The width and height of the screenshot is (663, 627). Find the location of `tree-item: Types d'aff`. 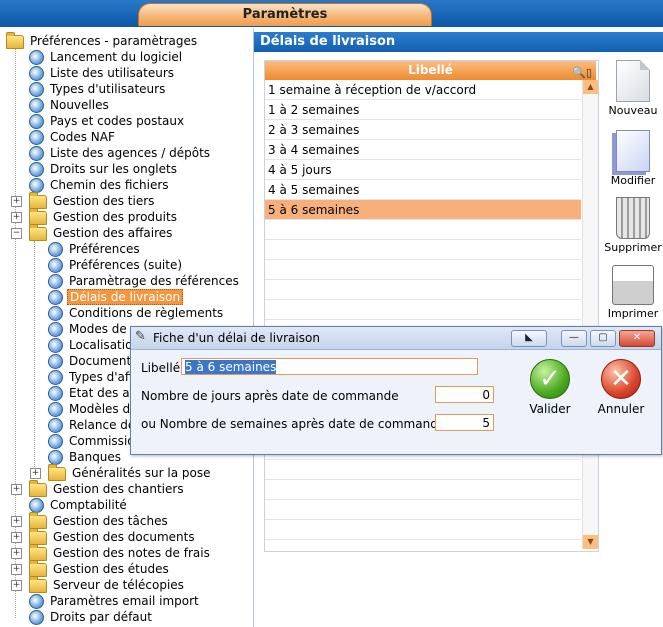

tree-item: Types d'aff is located at coordinates (91, 377).